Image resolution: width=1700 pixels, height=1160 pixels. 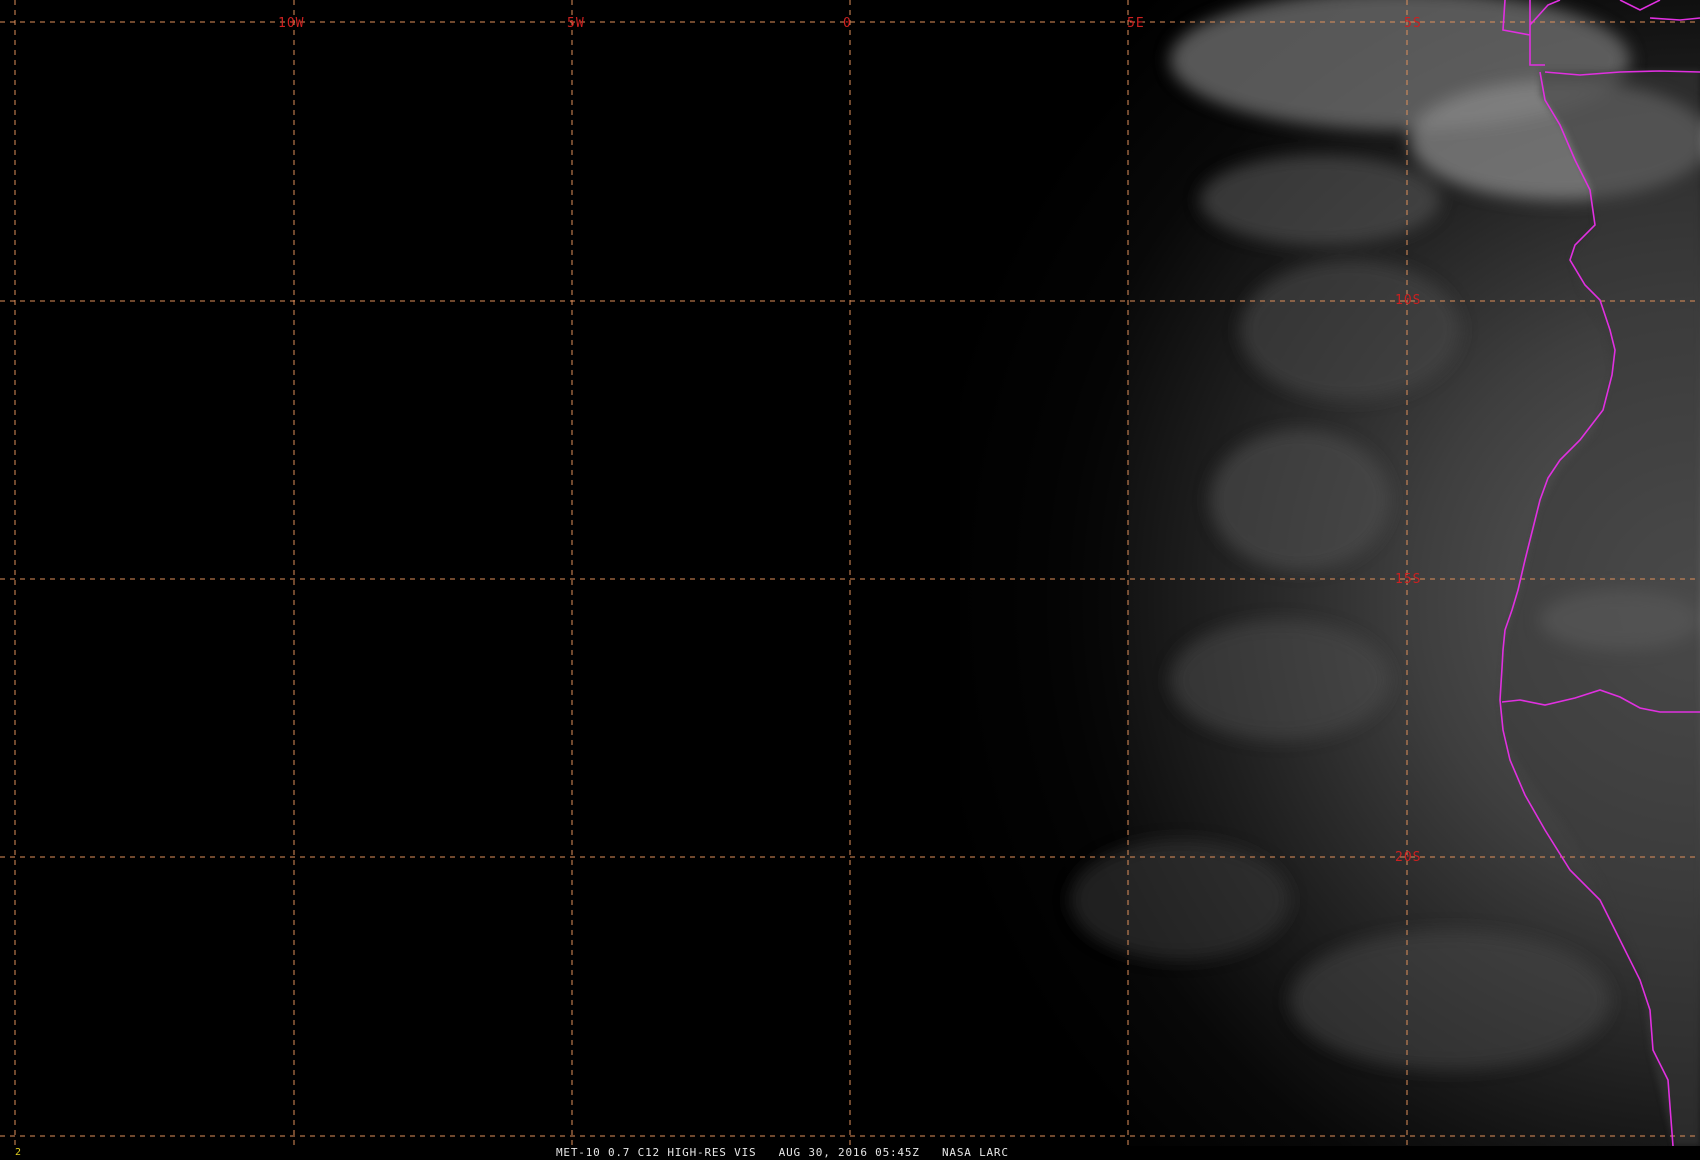 I want to click on lon-label-5w: 5W, so click(x=576, y=23).